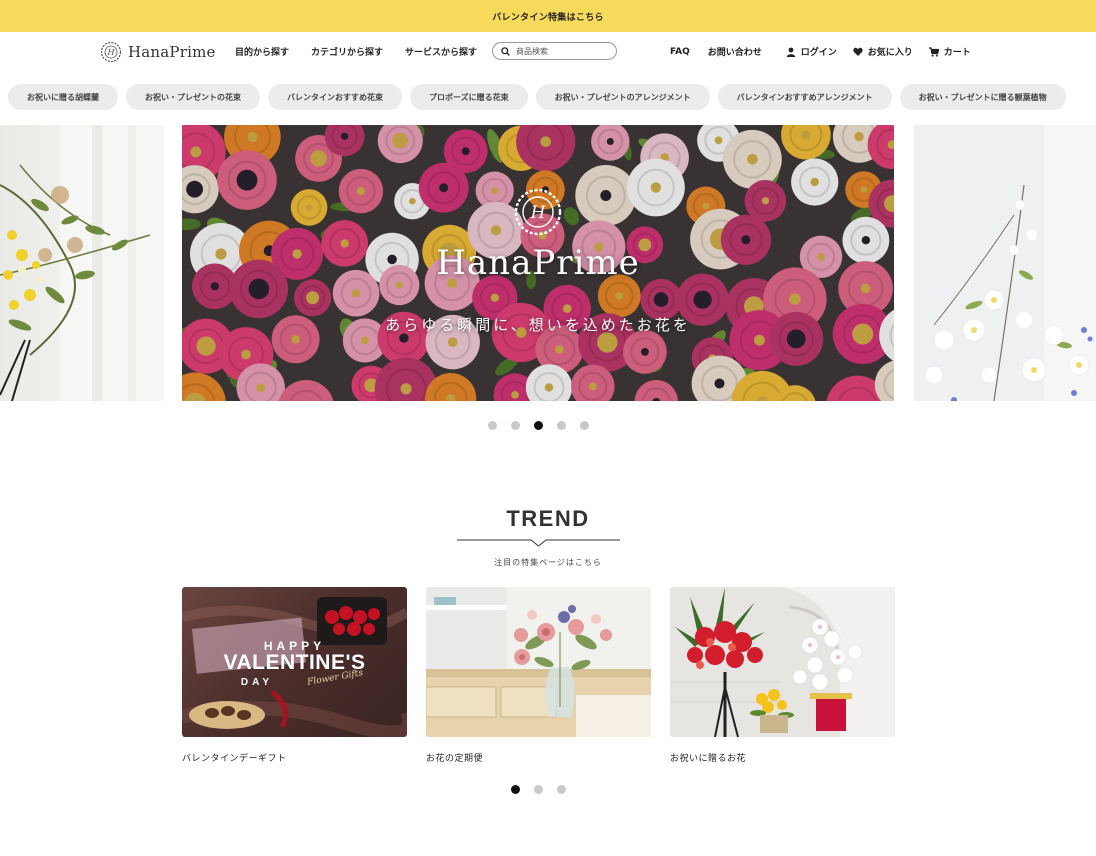 This screenshot has width=1096, height=856. What do you see at coordinates (858, 51) in the screenshot?
I see `heart-icon` at bounding box center [858, 51].